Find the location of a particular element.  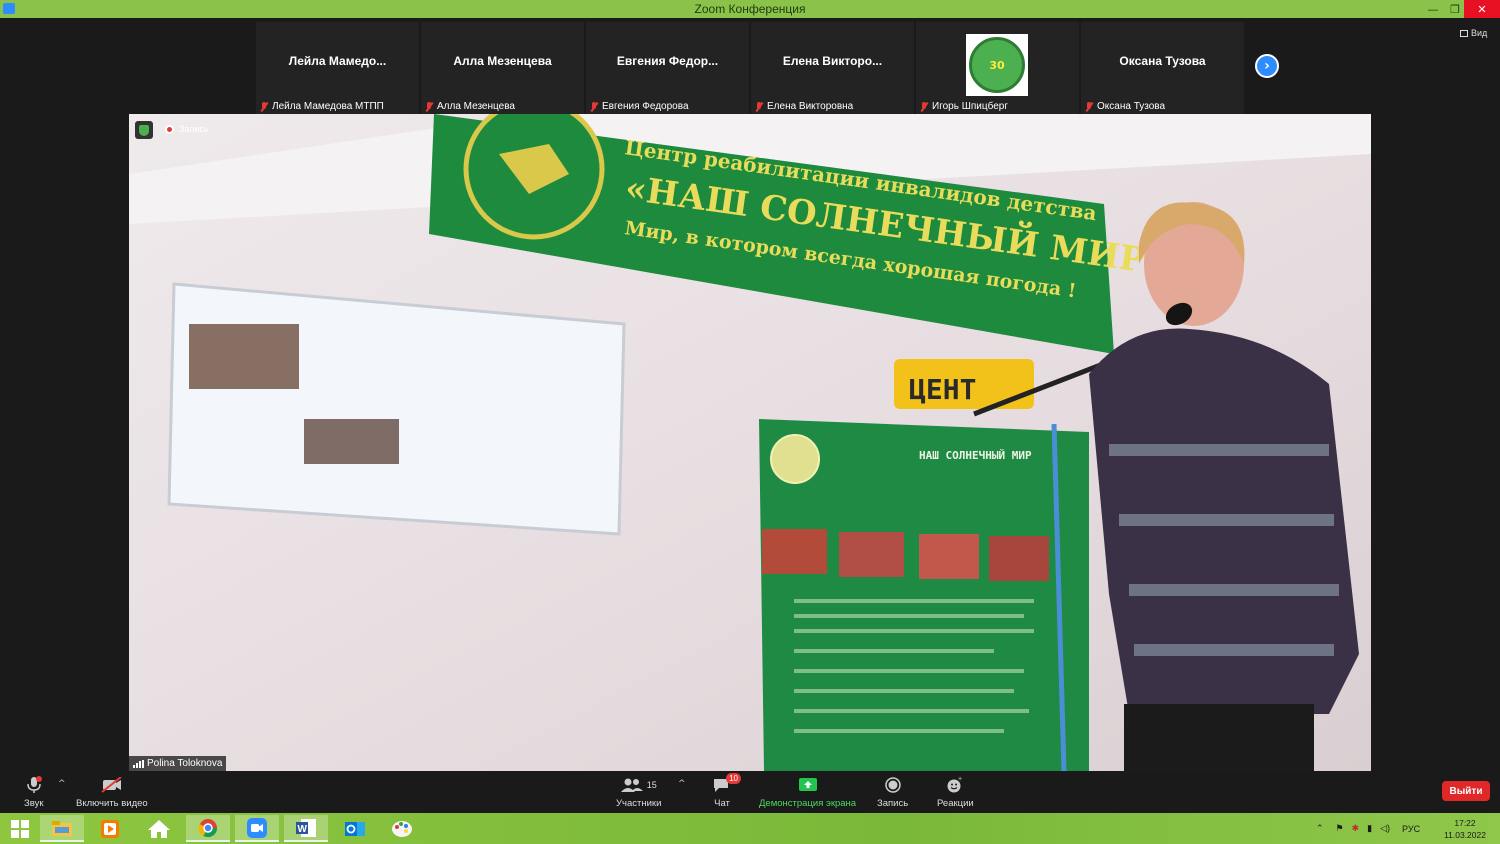

recording-indicator: Запись is located at coordinates (187, 129).